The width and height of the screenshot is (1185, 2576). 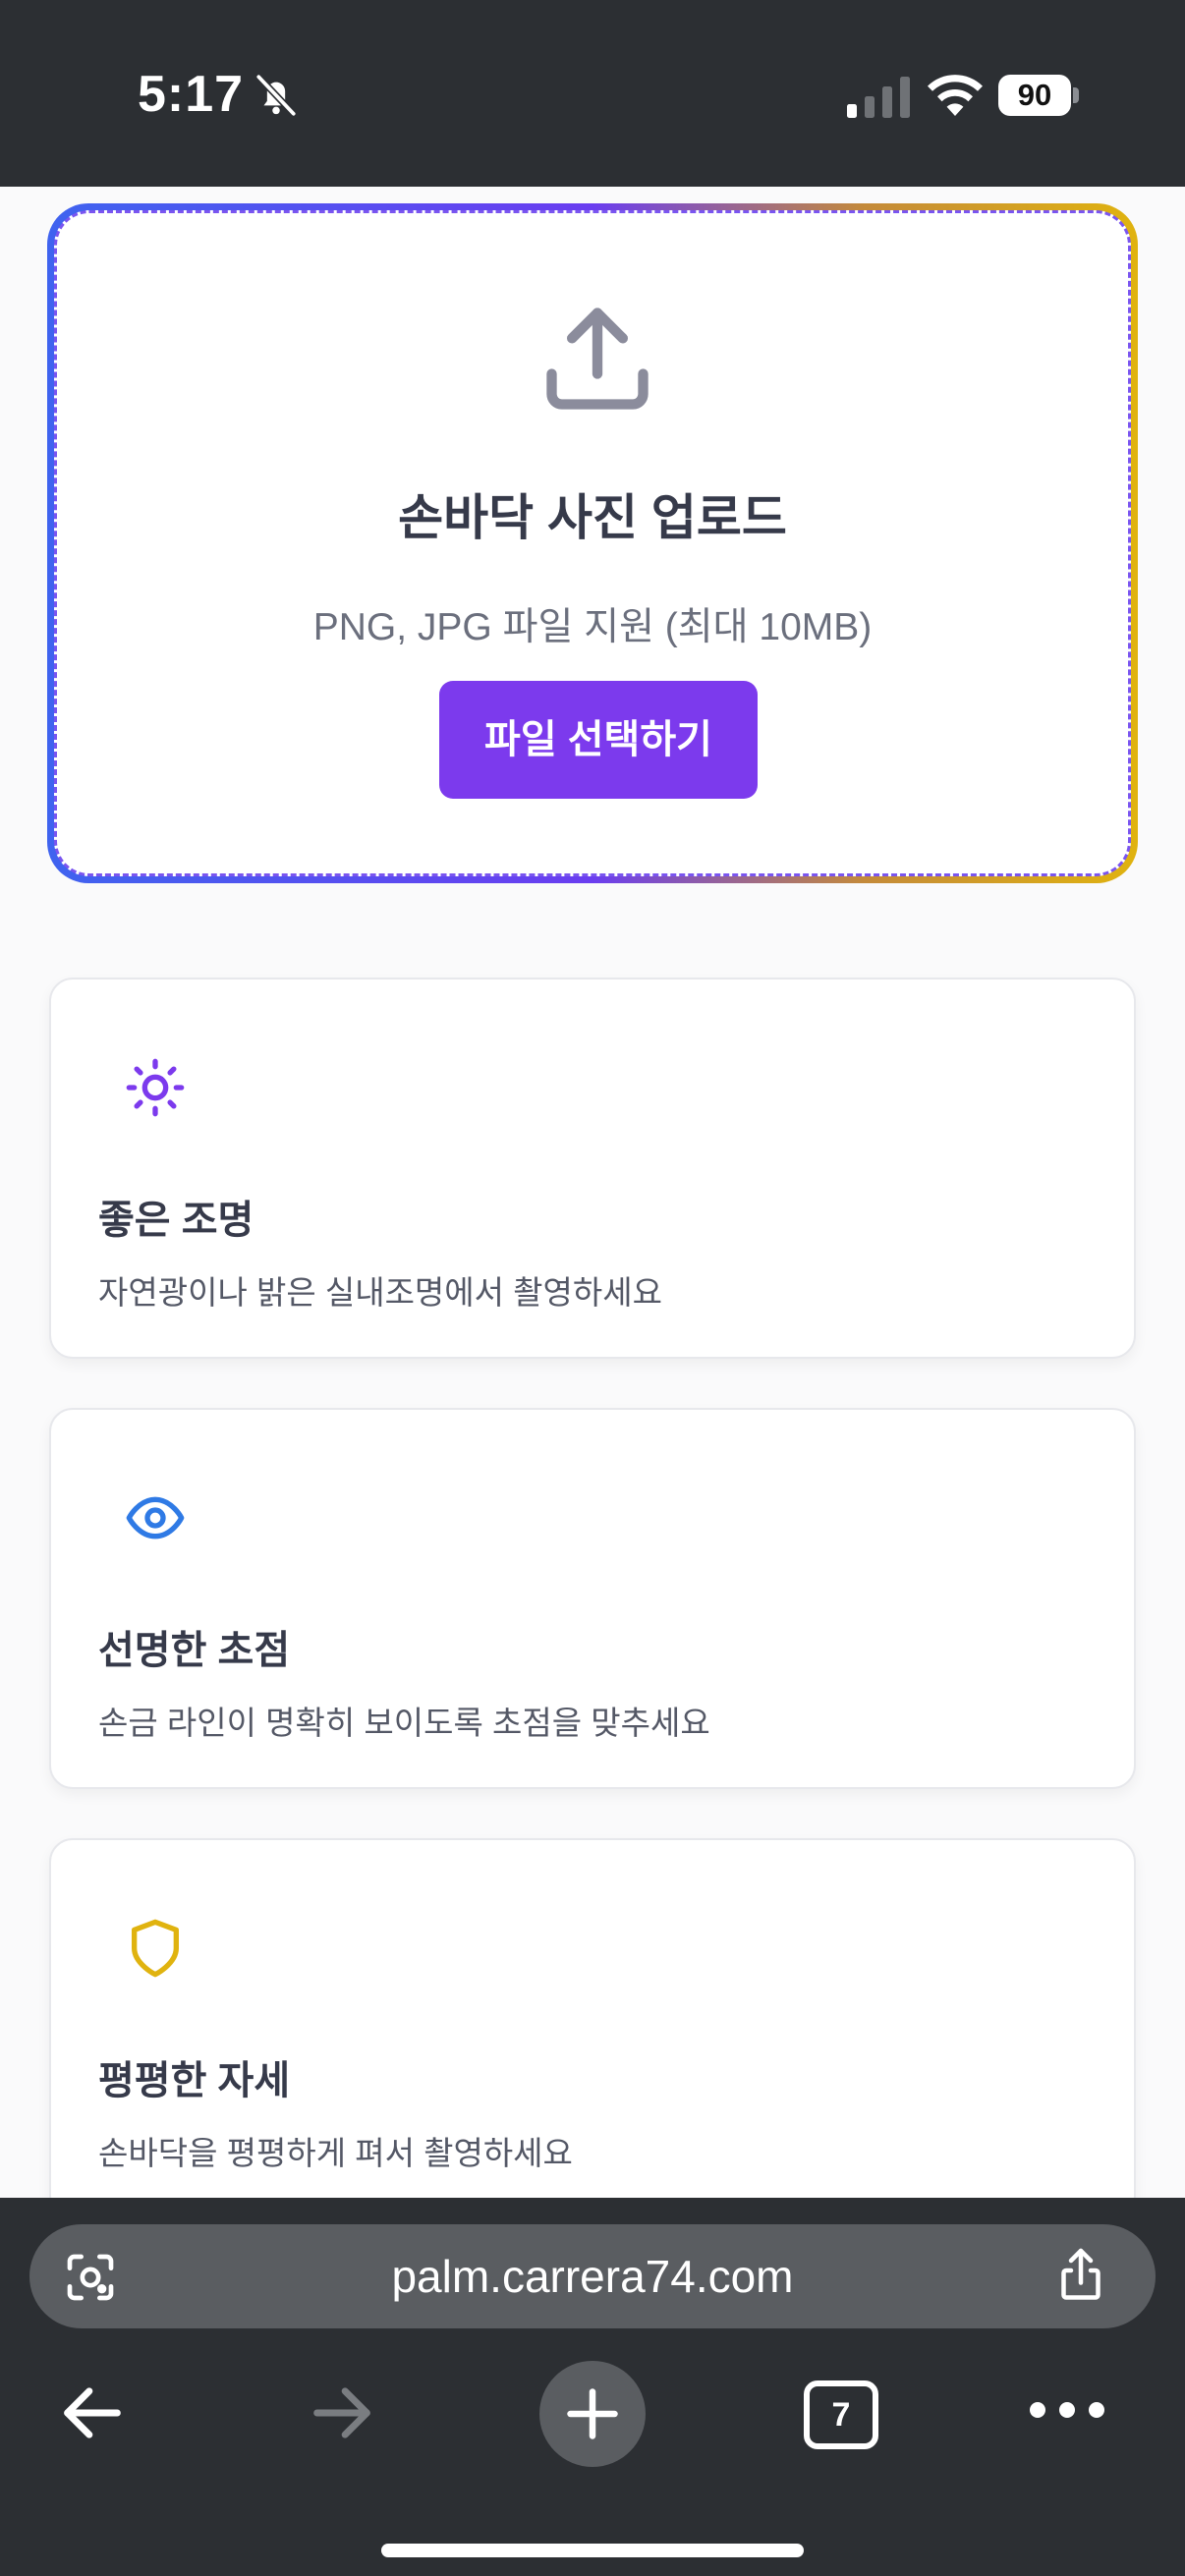 I want to click on tip-card-lighting: 좋은 조명 자연광이나 밝은 실내조명에서 촬영하세요, so click(x=592, y=1168).